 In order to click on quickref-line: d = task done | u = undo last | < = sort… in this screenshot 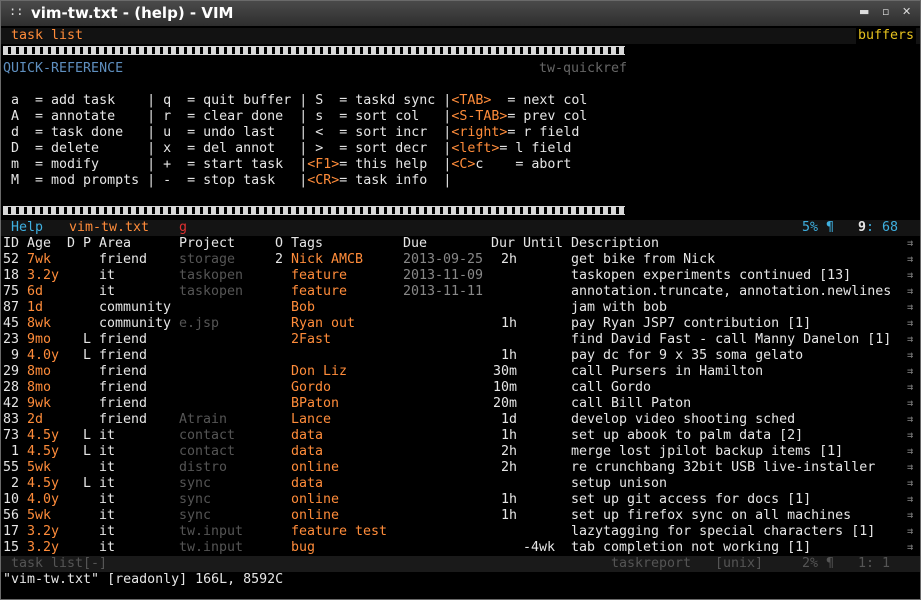, I will do `click(291, 133)`.